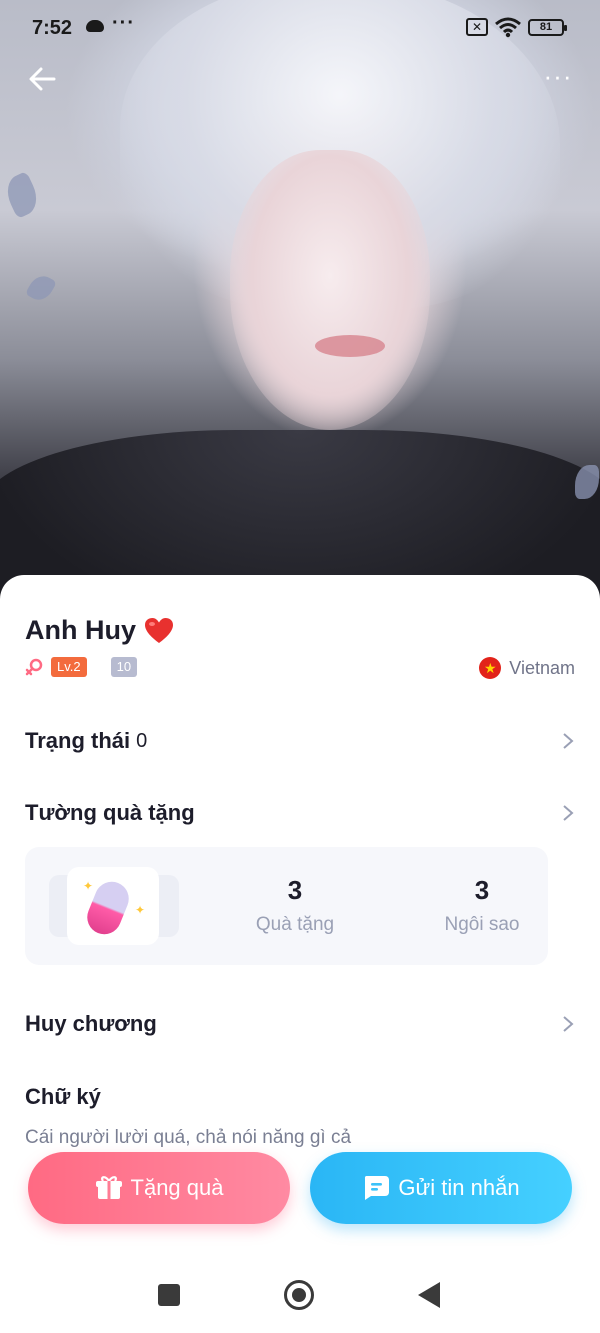 The image size is (600, 1333). I want to click on heart-icon, so click(159, 630).